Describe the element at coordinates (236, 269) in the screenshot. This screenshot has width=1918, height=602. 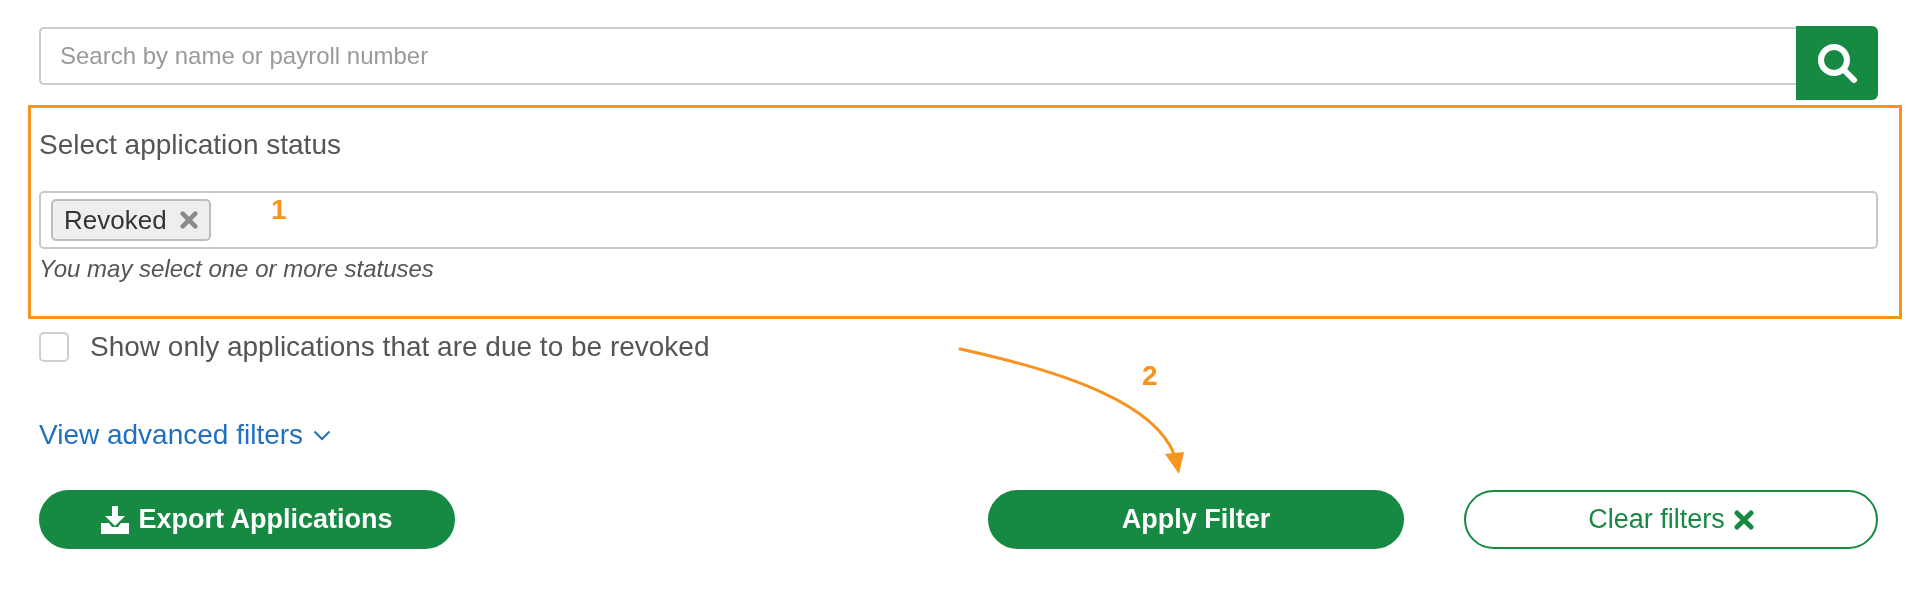
I see `help-text: You may select one or more statuses` at that location.